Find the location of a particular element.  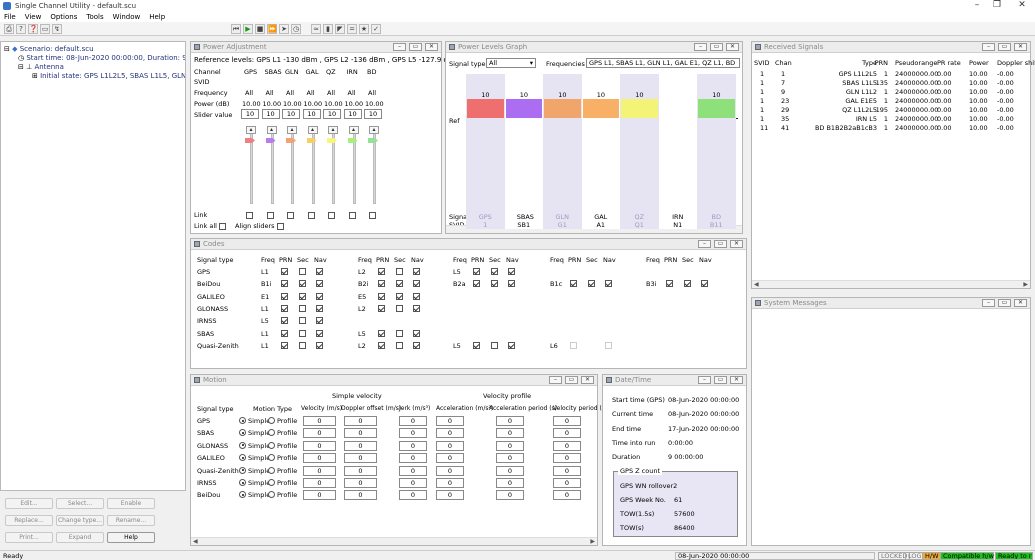

menu-view: View is located at coordinates (33, 17).